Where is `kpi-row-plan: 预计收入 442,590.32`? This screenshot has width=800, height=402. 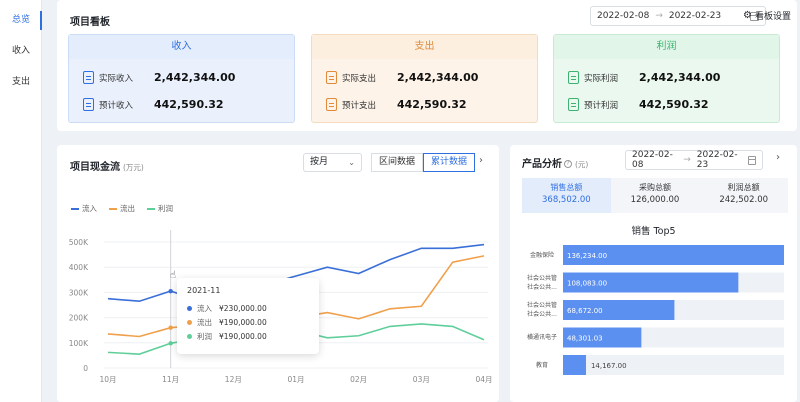 kpi-row-plan: 预计收入 442,590.32 is located at coordinates (153, 104).